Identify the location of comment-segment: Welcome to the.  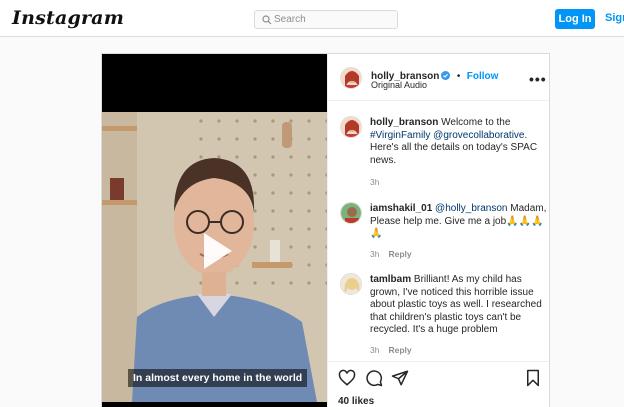
(474, 122).